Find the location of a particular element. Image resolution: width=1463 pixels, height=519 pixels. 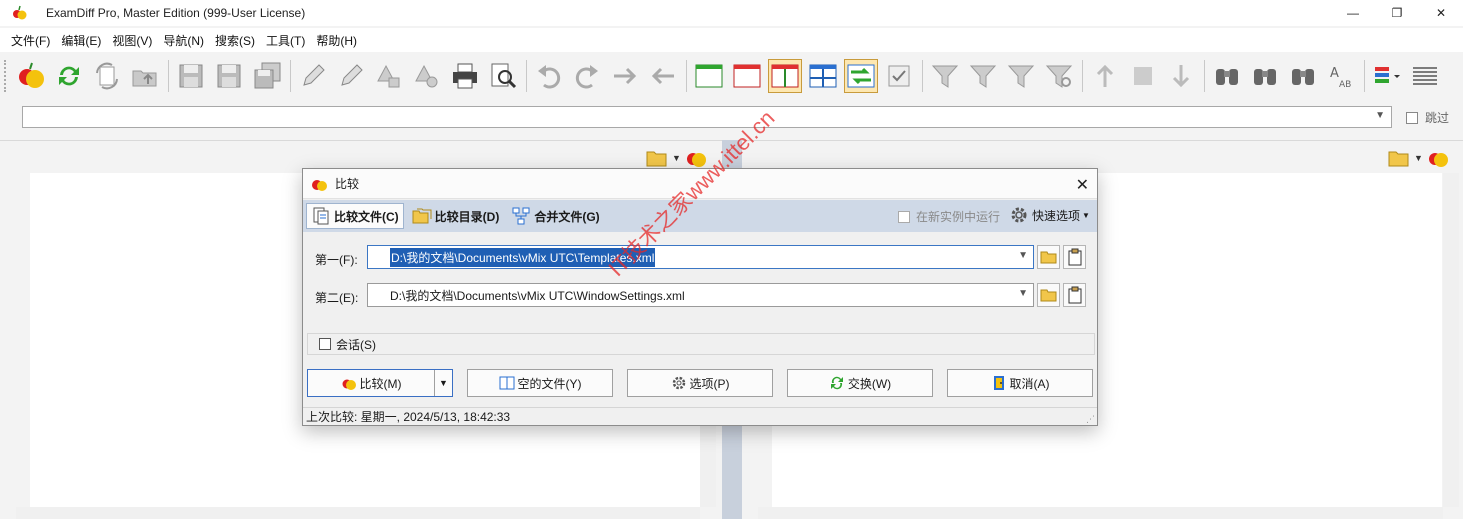

left-horizontal-scrollbar is located at coordinates (358, 513).